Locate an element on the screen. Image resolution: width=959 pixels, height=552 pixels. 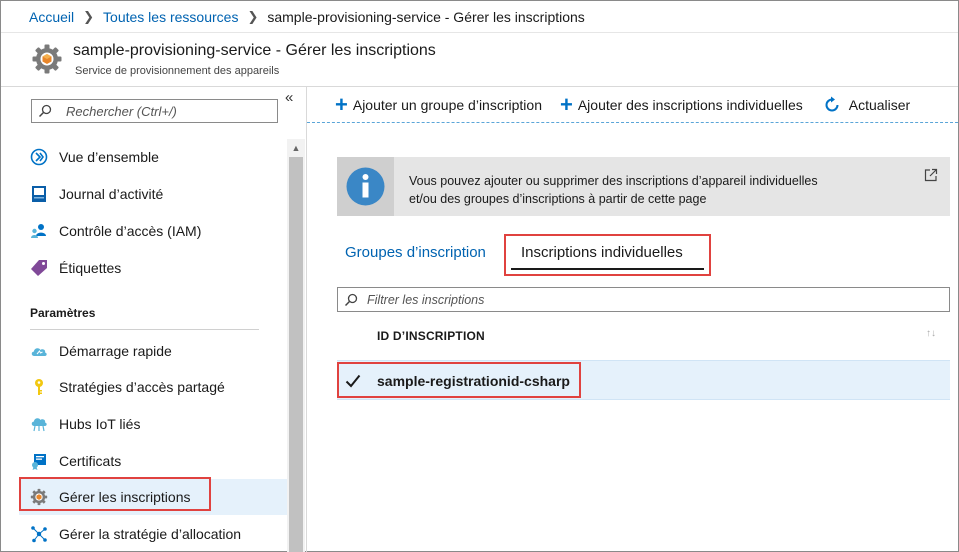
certificate-icon is located at coordinates (39, 462).